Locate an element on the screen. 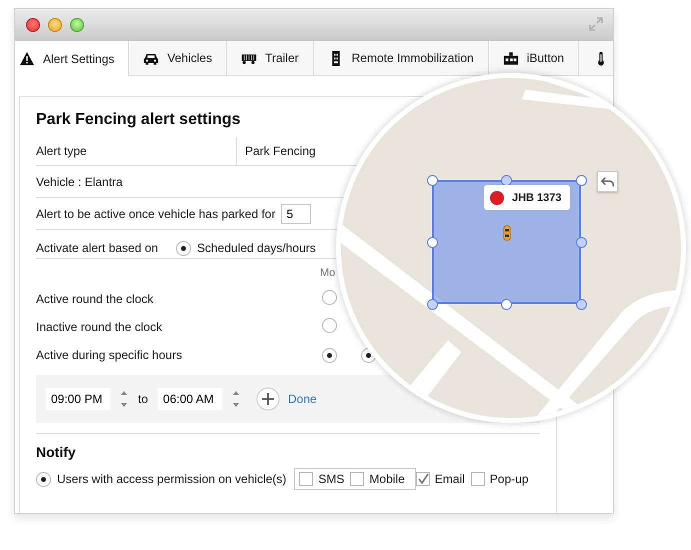  vehicle-label: Vehicle : Elantra is located at coordinates (79, 181).